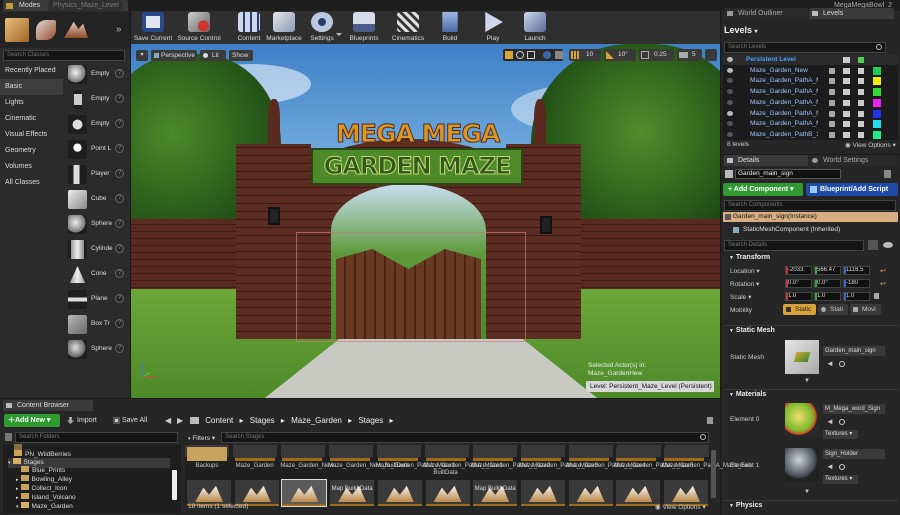 The height and width of the screenshot is (515, 900). I want to click on physics-section-header: ▼ Physics, so click(810, 505).